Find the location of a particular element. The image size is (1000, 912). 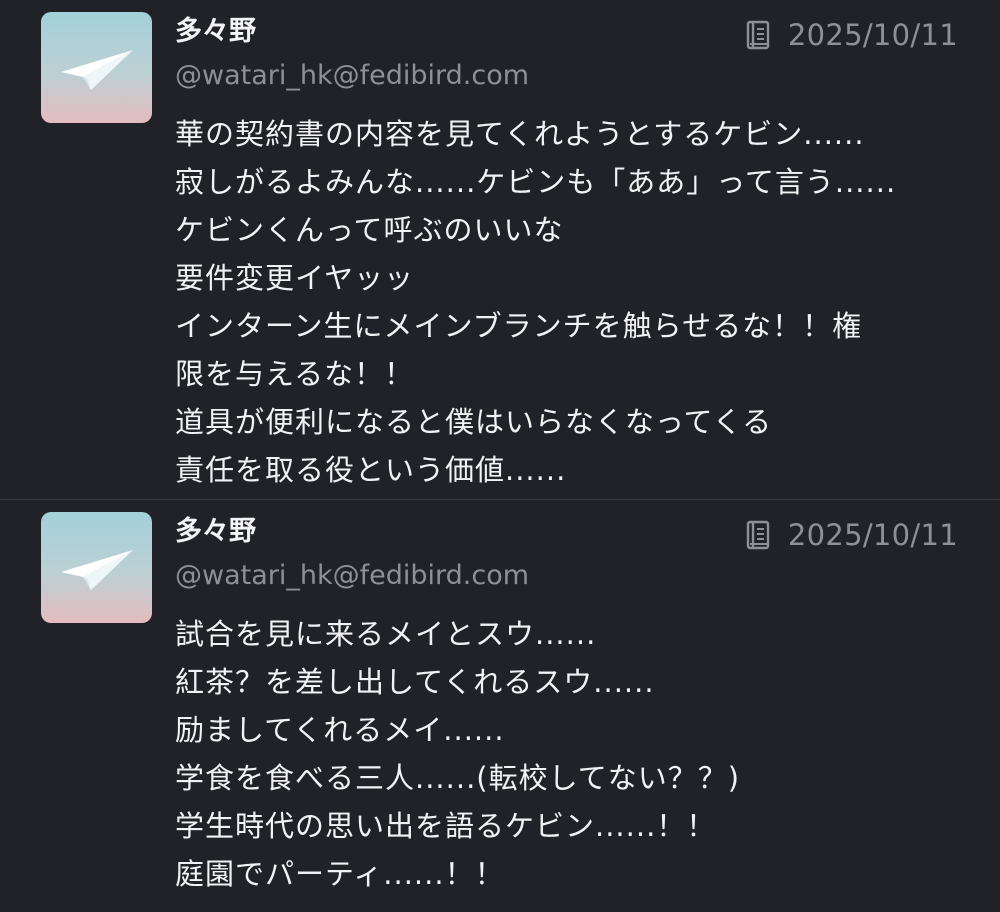

content-line: 要件変更イヤッッ is located at coordinates (295, 278).